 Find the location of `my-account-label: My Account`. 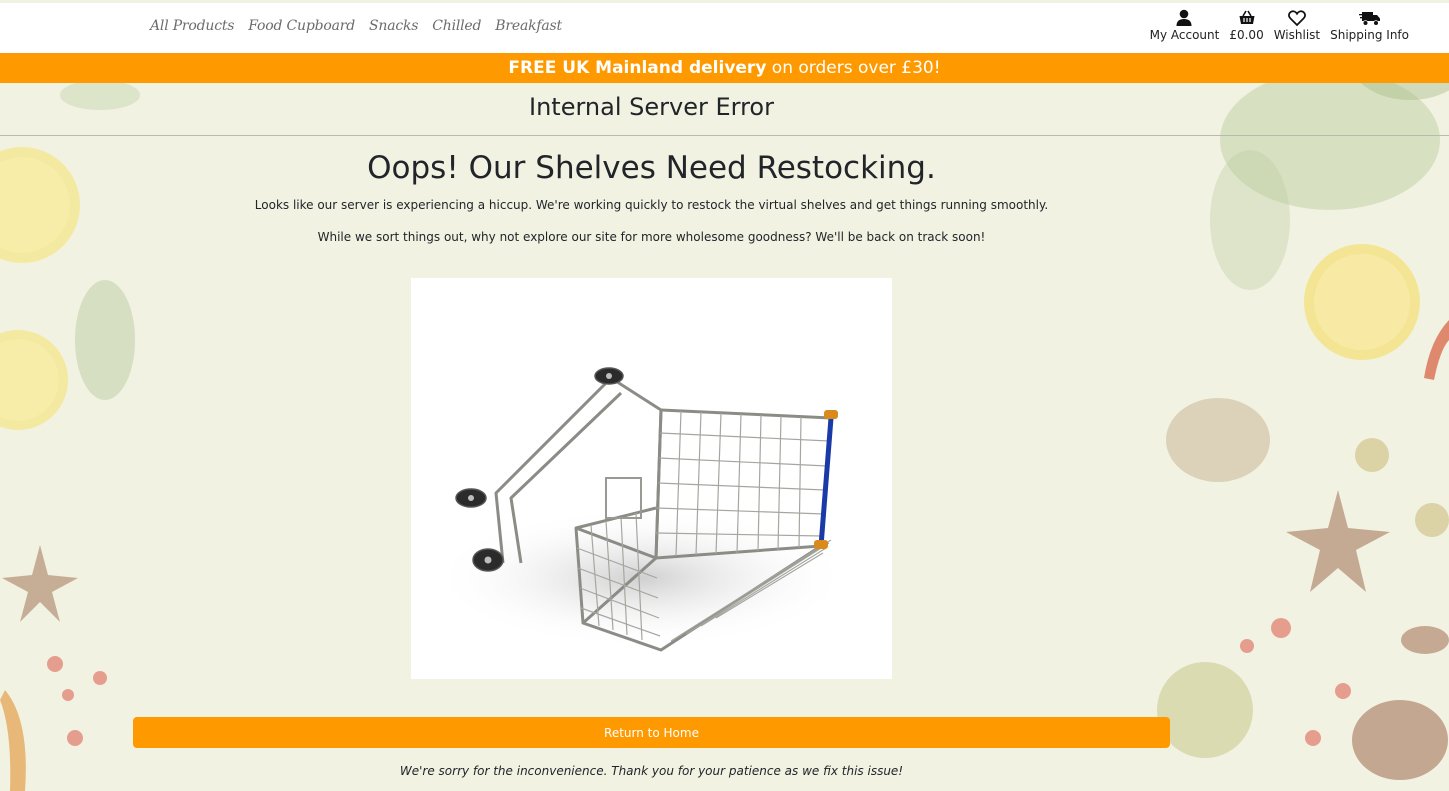

my-account-label: My Account is located at coordinates (1184, 35).